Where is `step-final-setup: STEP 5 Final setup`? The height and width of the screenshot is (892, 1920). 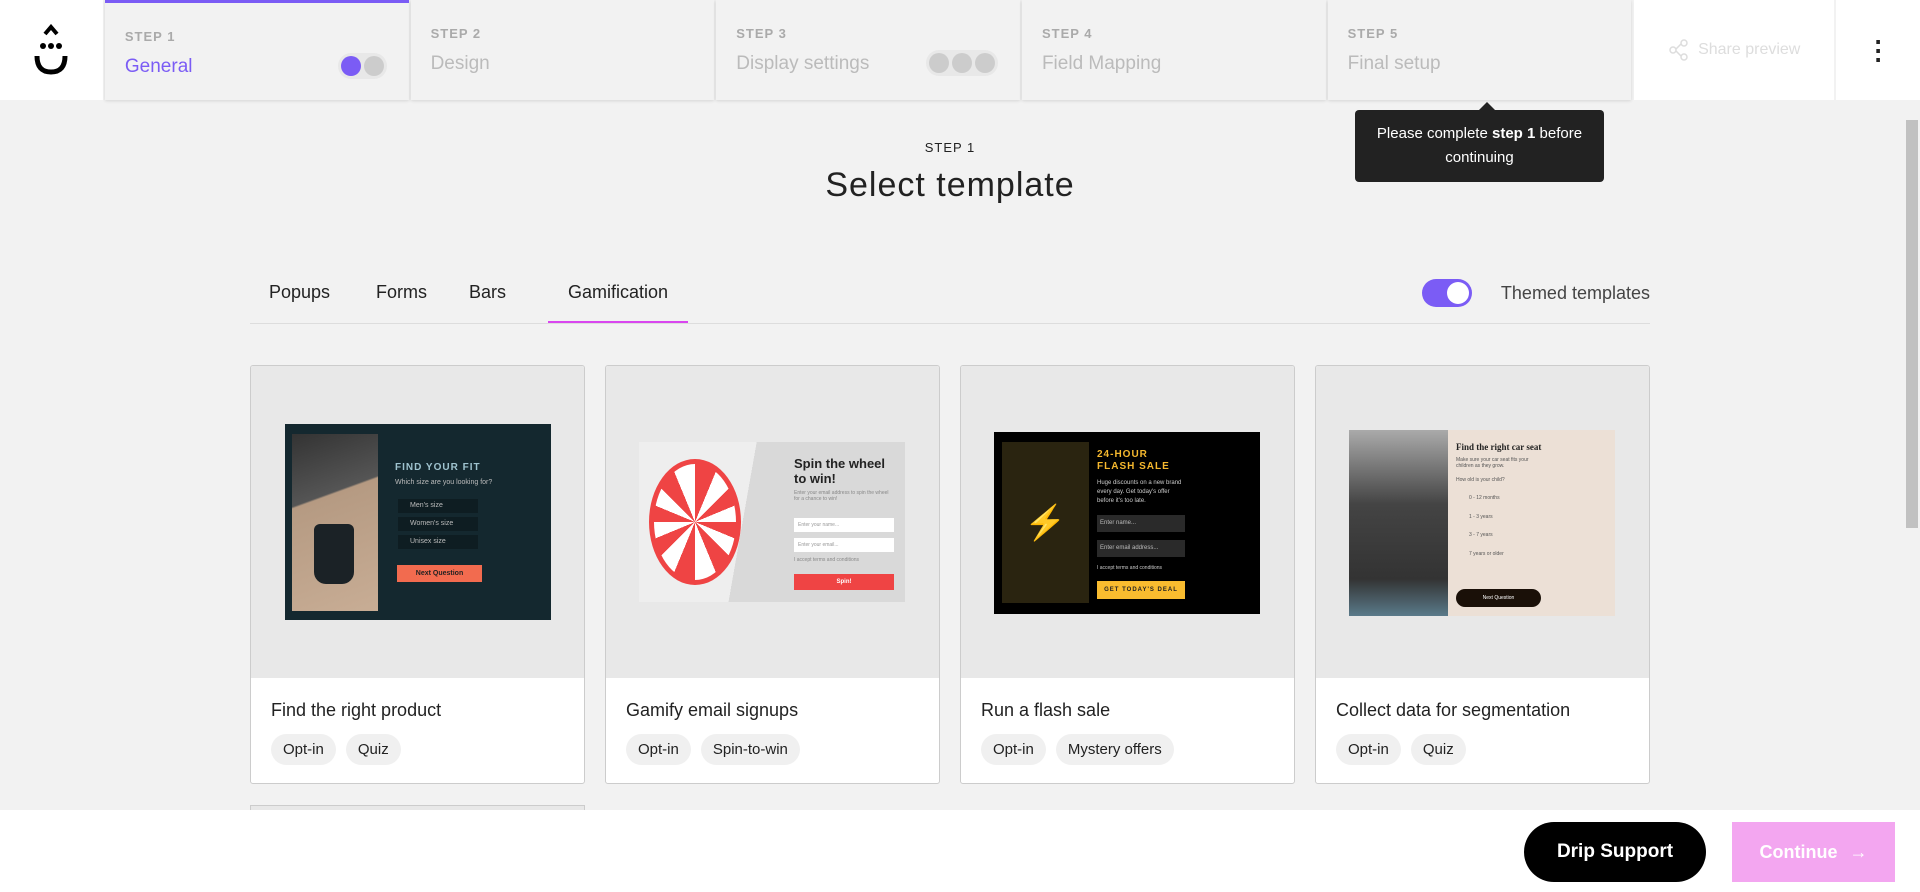
step-final-setup: STEP 5 Final setup is located at coordinates (1479, 50).